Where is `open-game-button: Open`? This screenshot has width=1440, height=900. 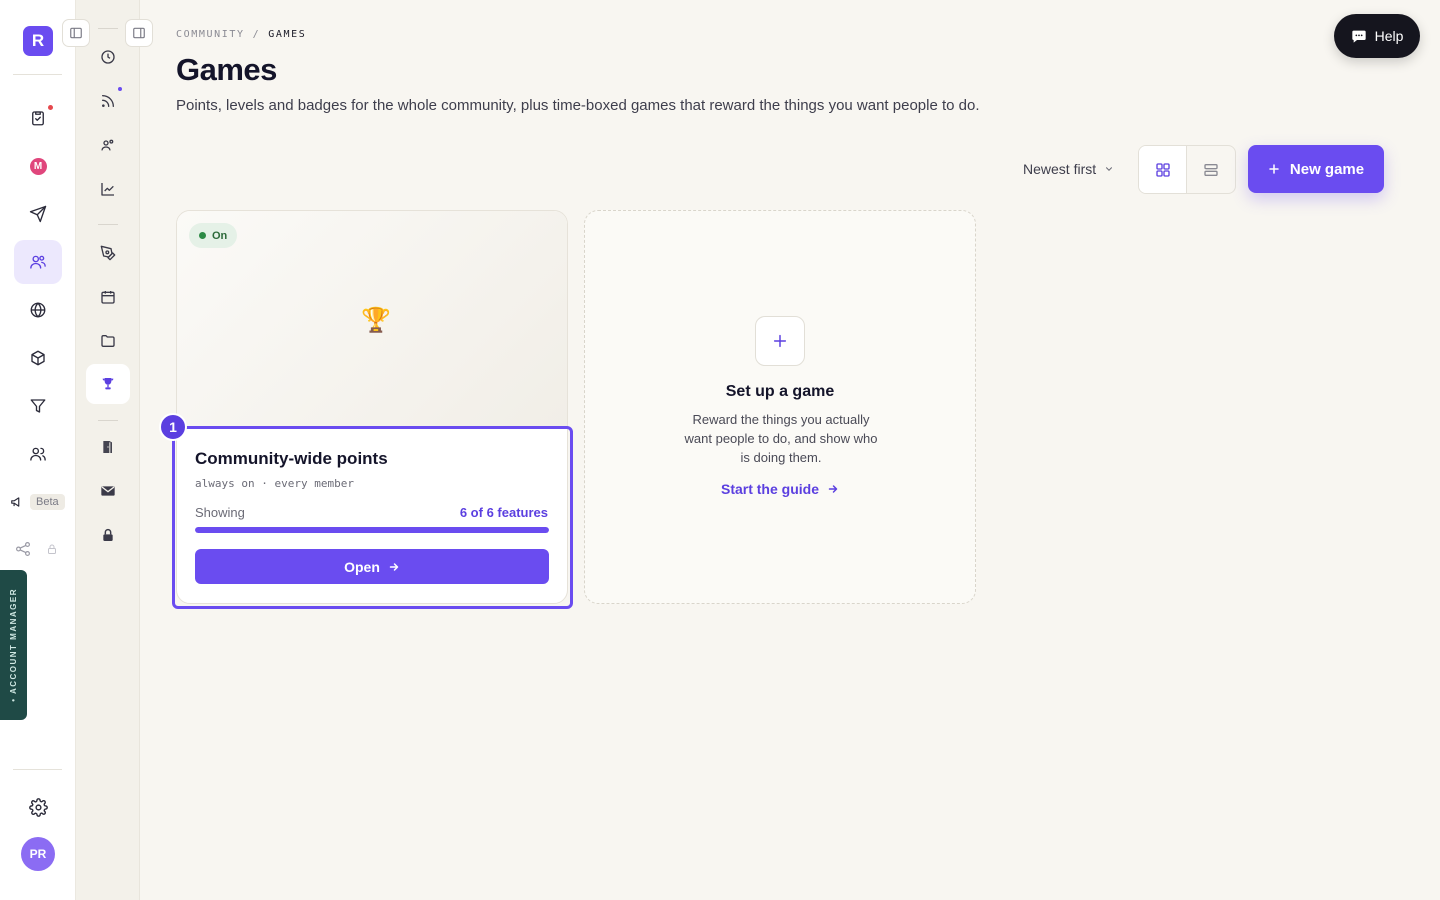
open-game-button: Open is located at coordinates (372, 566).